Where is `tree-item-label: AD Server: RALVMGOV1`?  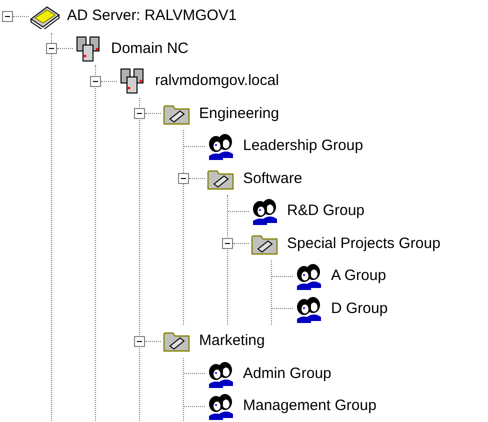
tree-item-label: AD Server: RALVMGOV1 is located at coordinates (152, 16).